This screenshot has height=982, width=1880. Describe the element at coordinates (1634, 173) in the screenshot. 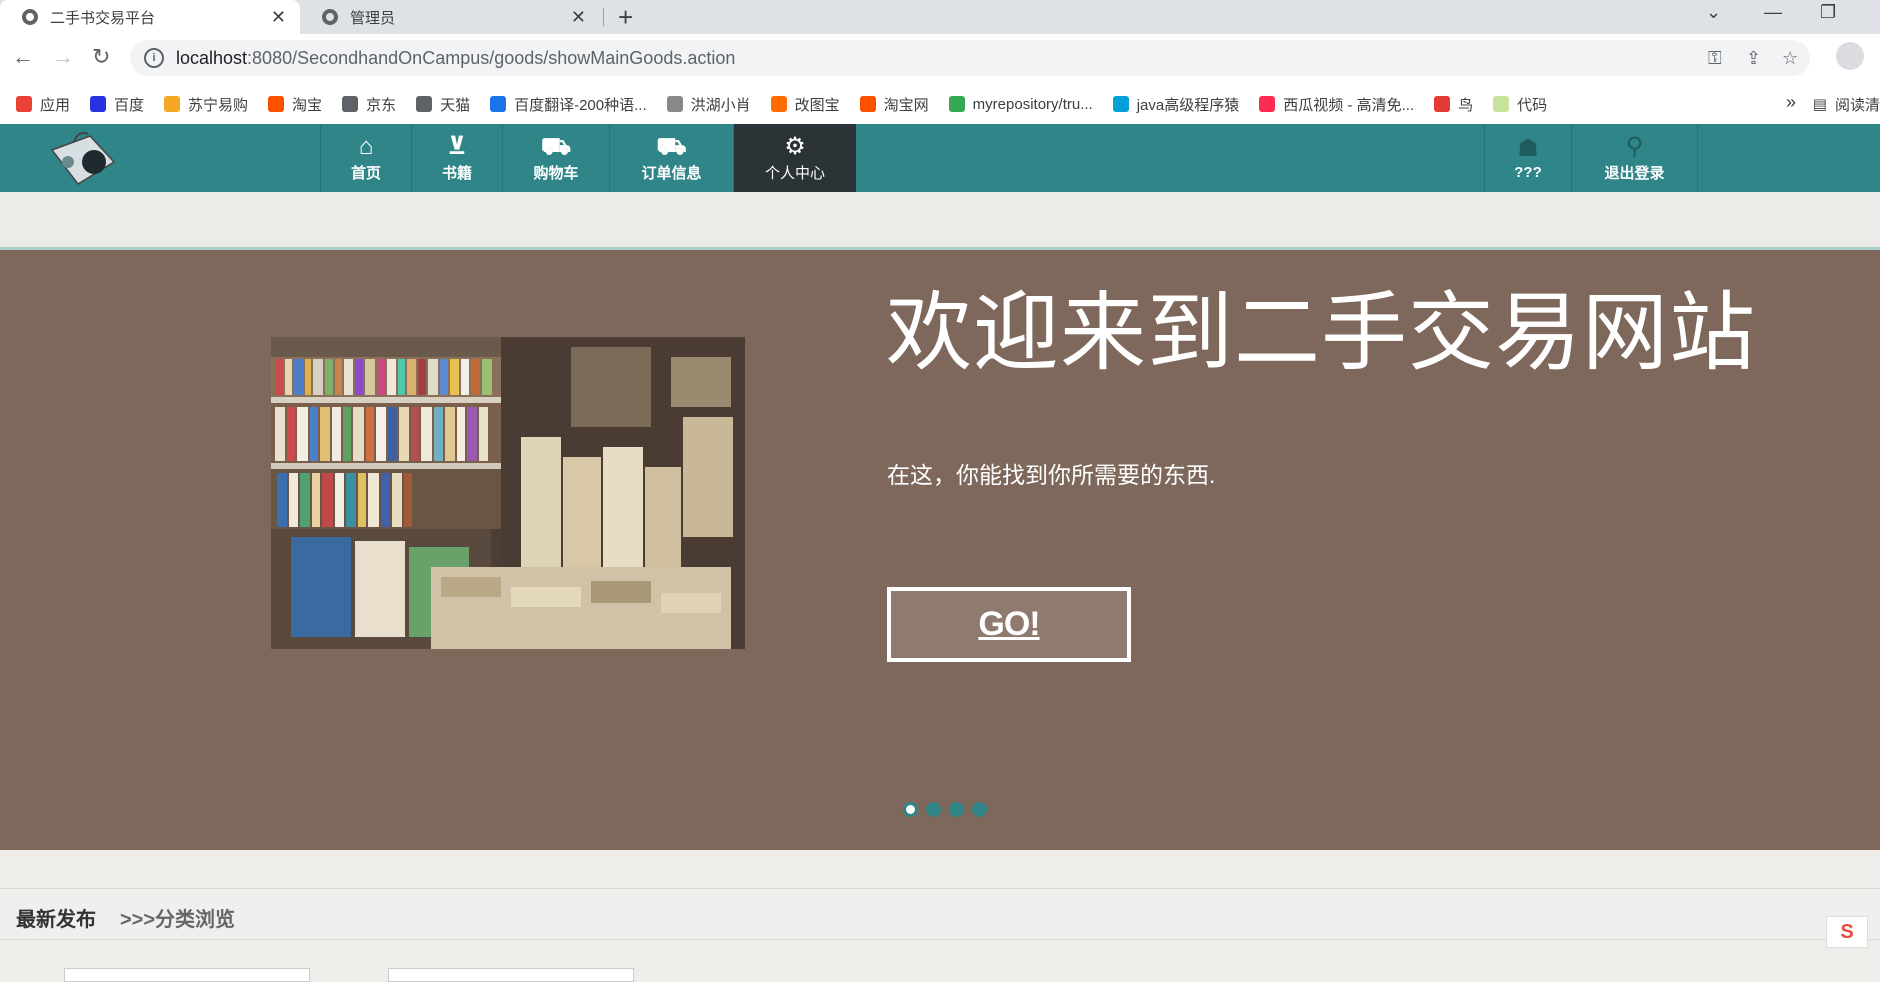

I see `nav-logout-label: 退出登录` at that location.